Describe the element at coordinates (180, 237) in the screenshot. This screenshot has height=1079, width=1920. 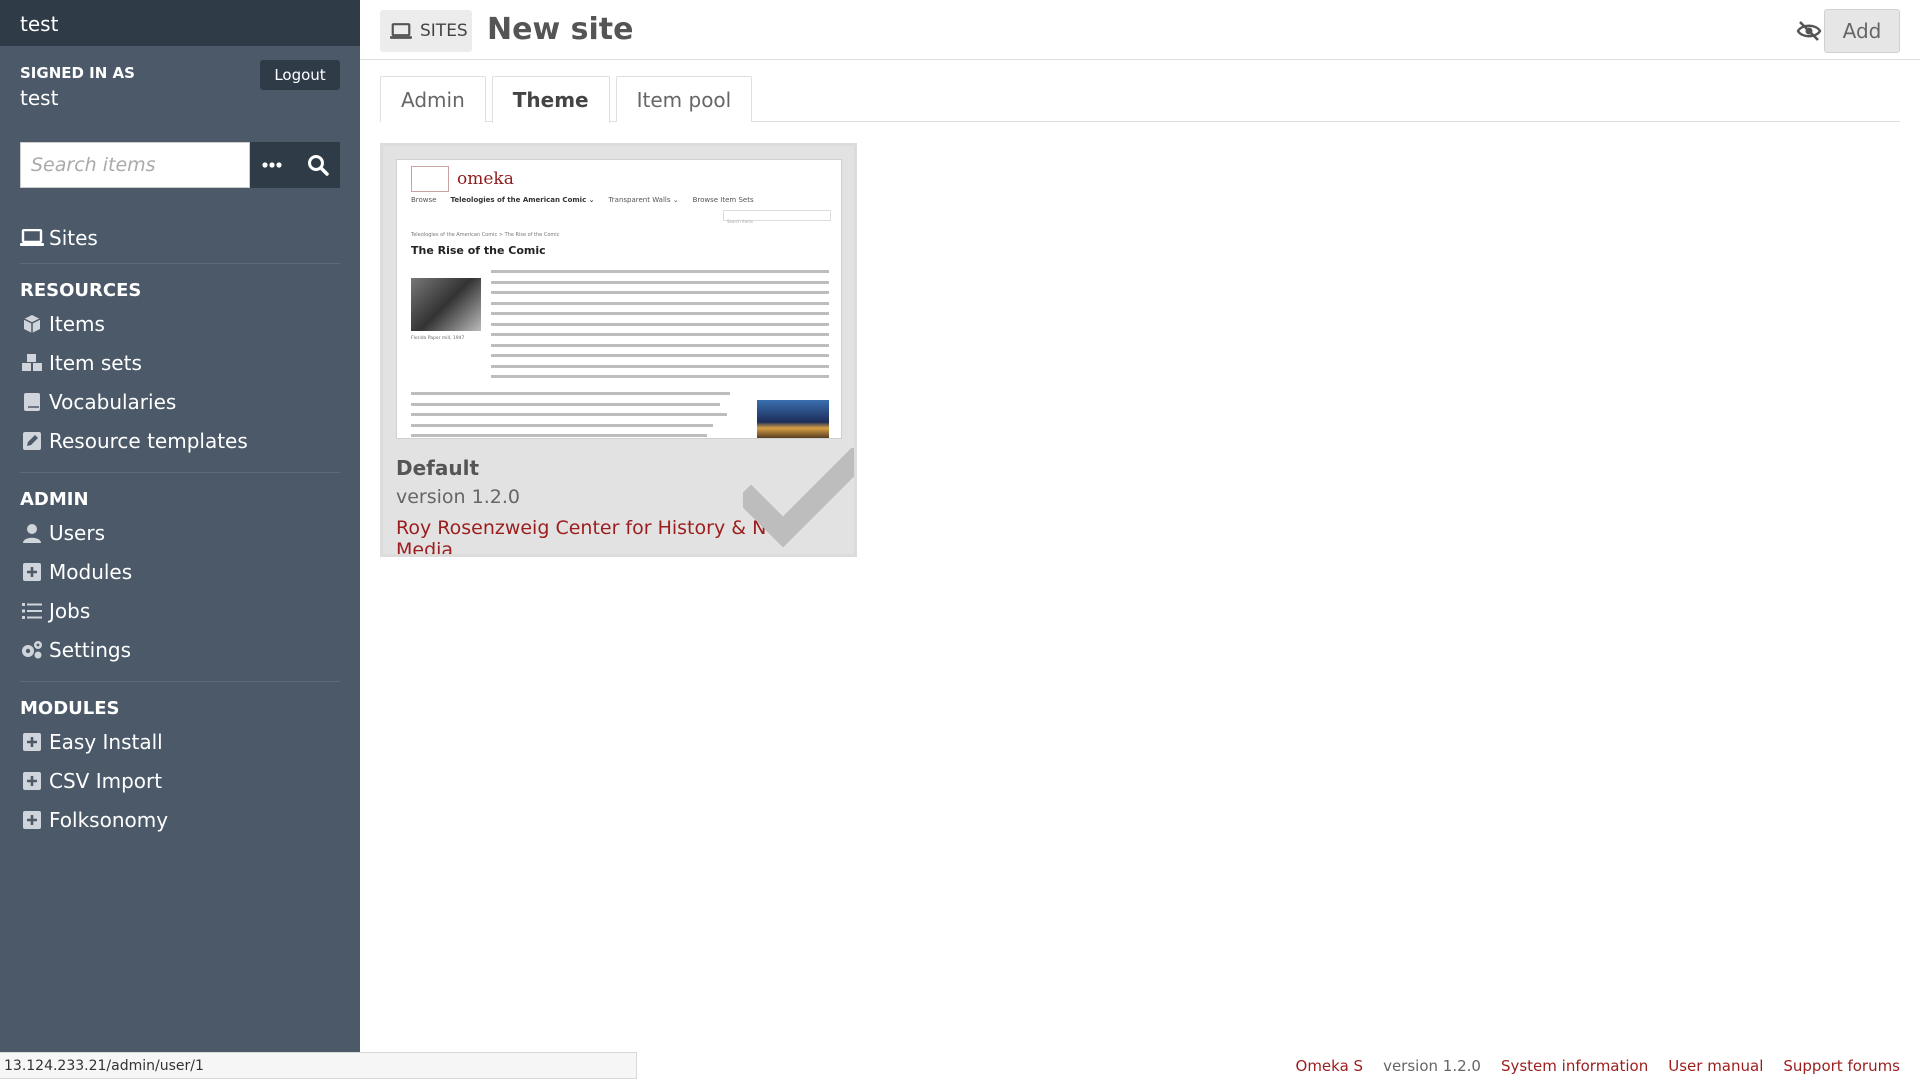
I see `sidebar-item-sites: Sites` at that location.